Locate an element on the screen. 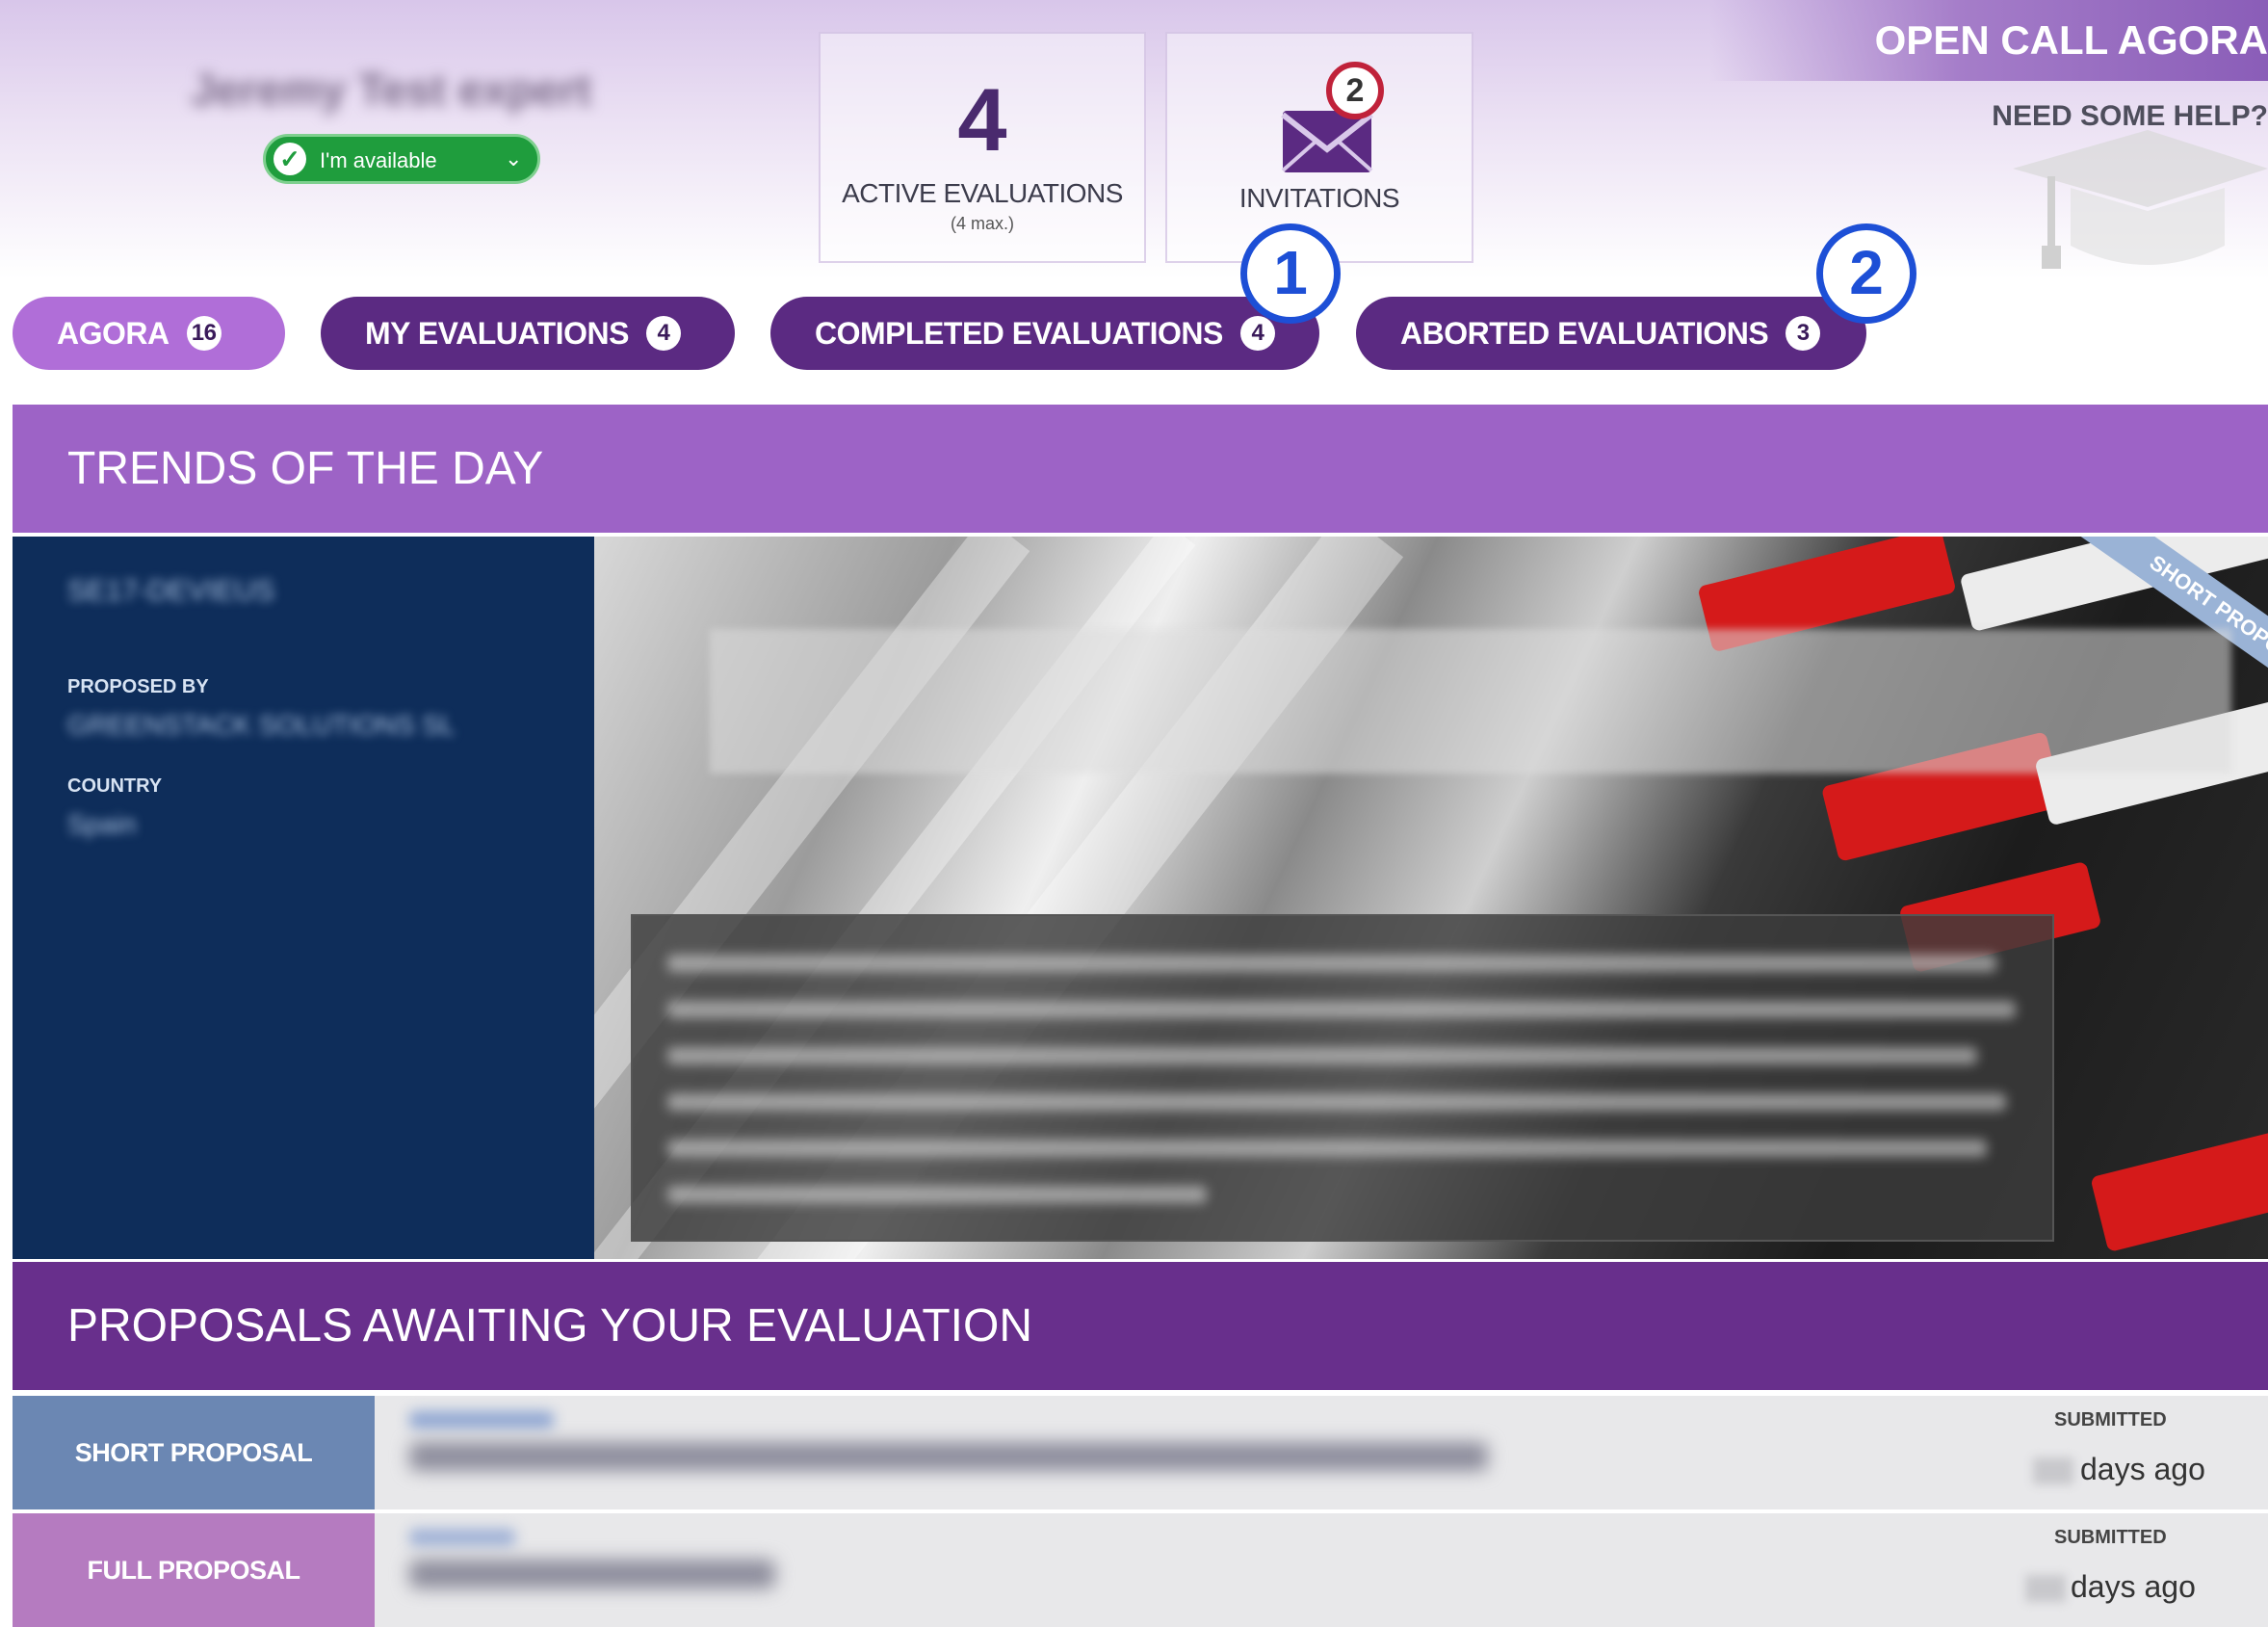 This screenshot has height=1627, width=2268. check-icon: ✓ is located at coordinates (290, 159).